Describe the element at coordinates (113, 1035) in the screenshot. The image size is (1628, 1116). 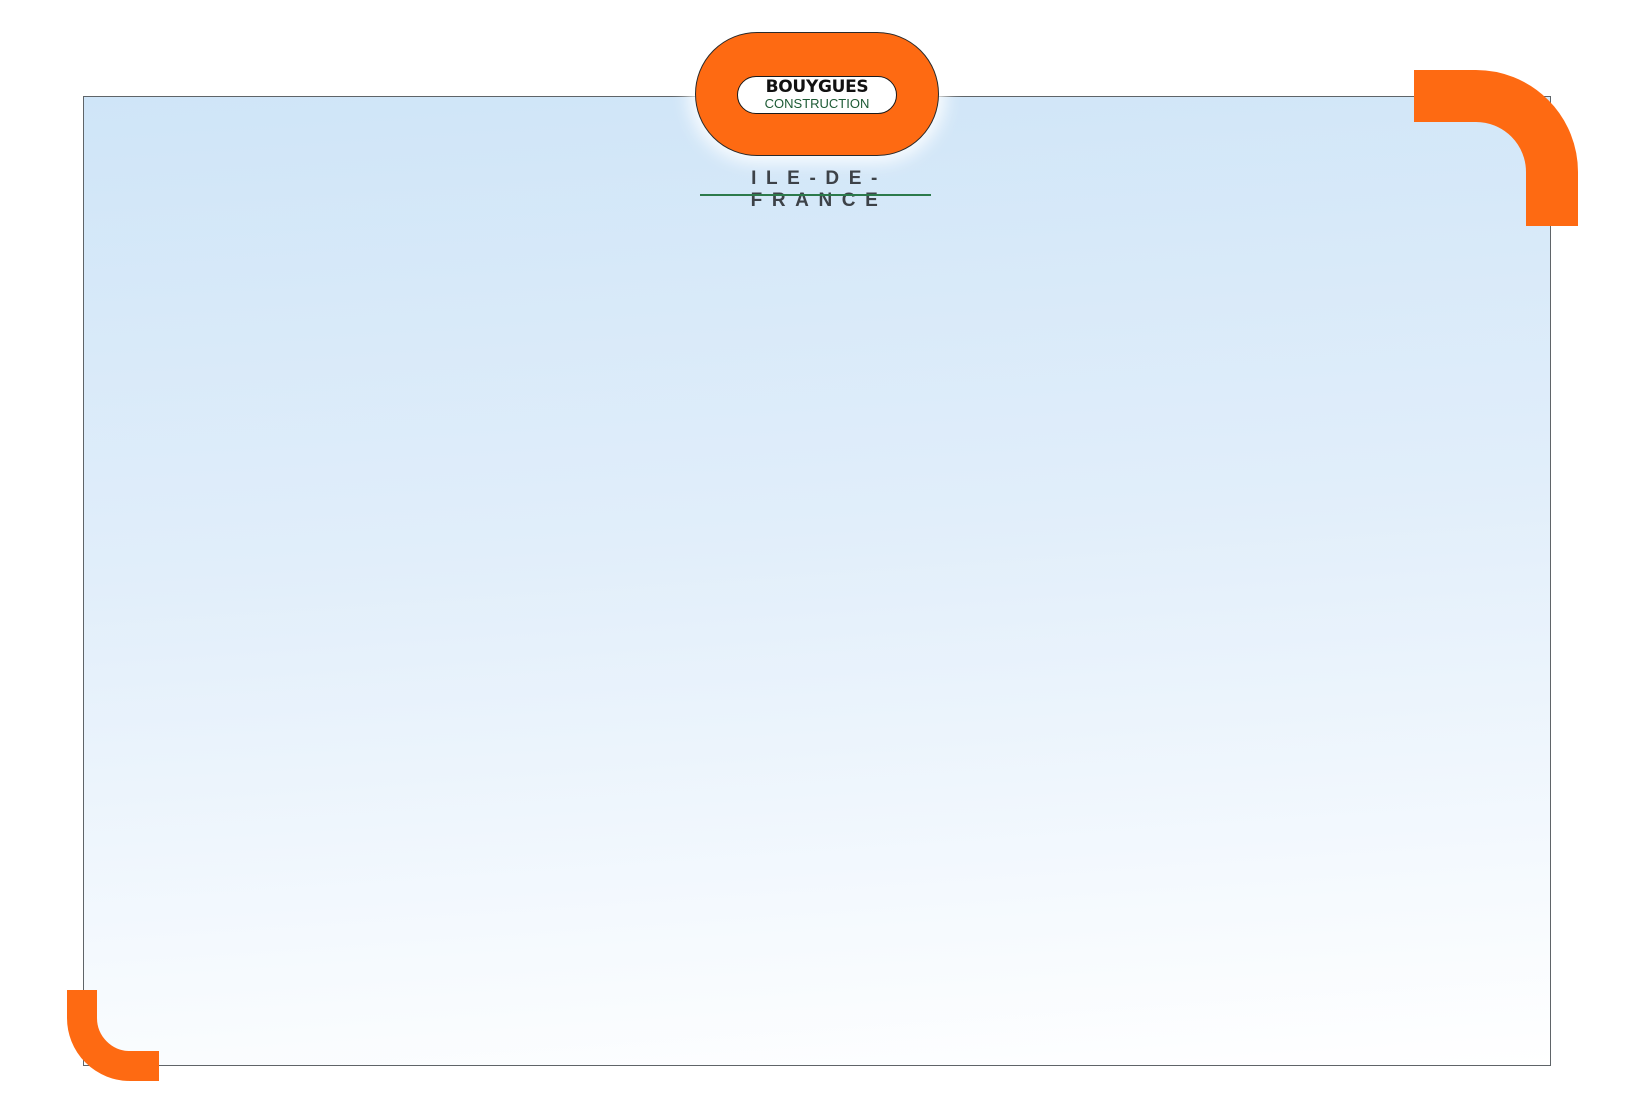
I see `corner-bracket-bottom-left` at that location.